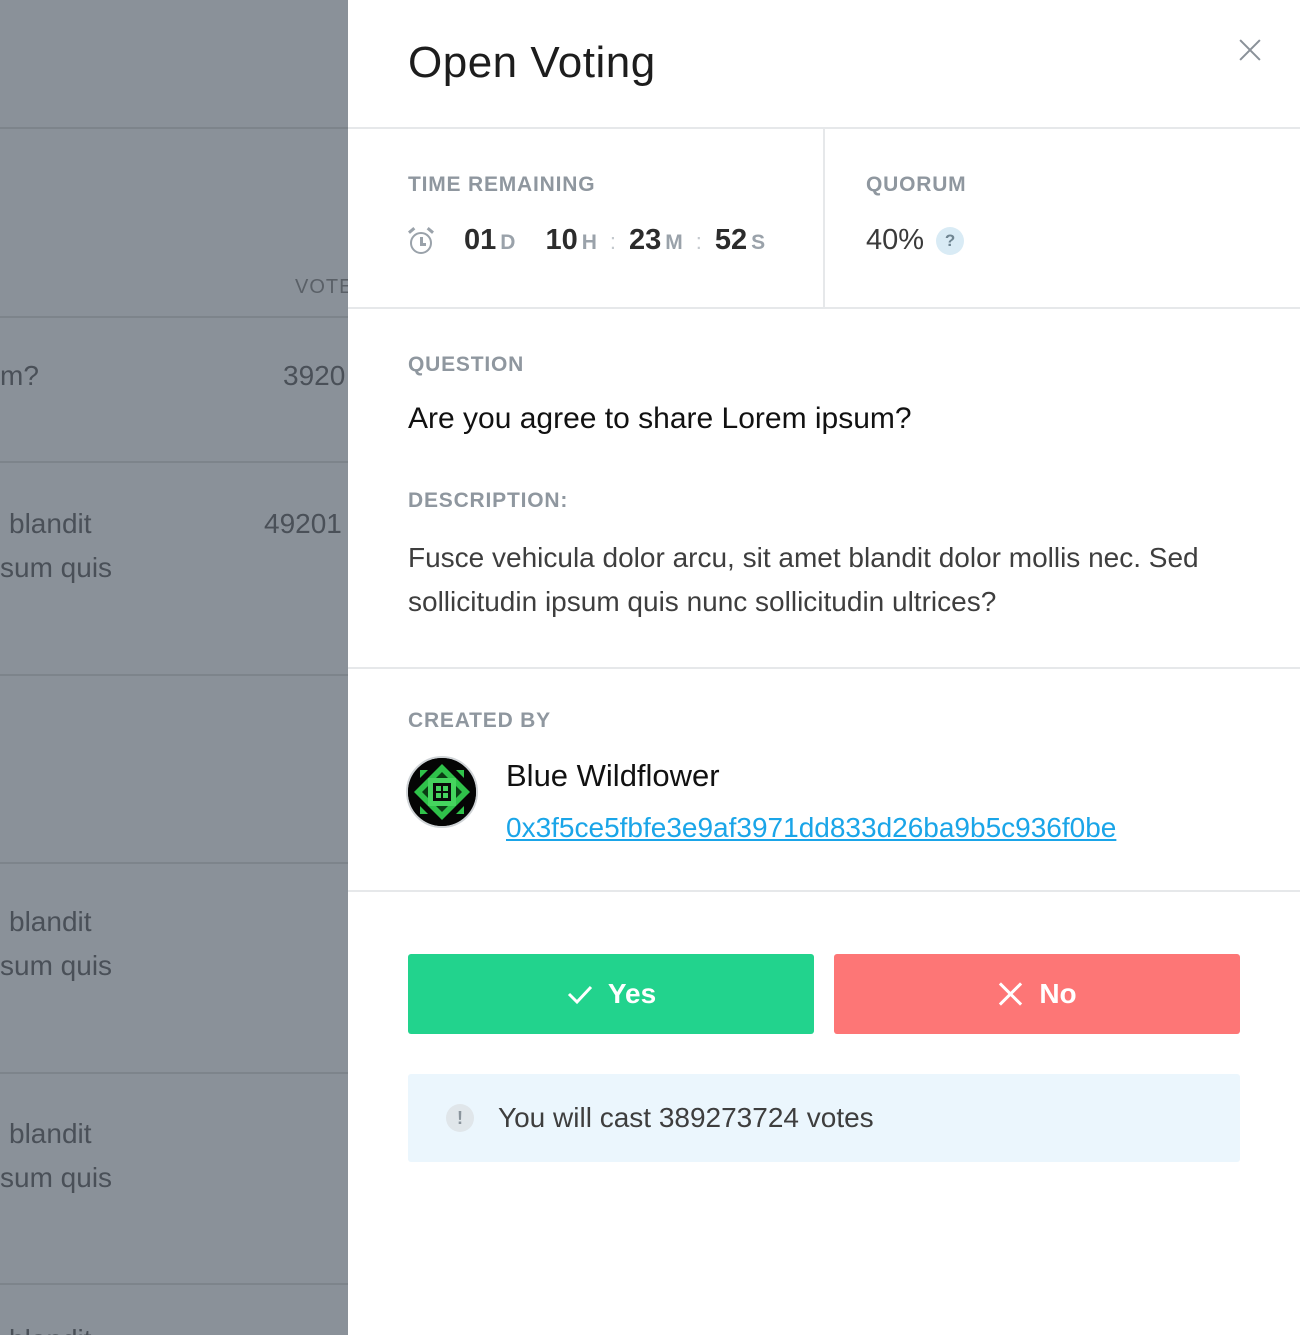 This screenshot has width=1300, height=1335. I want to click on vote-no-button: No, so click(1037, 994).